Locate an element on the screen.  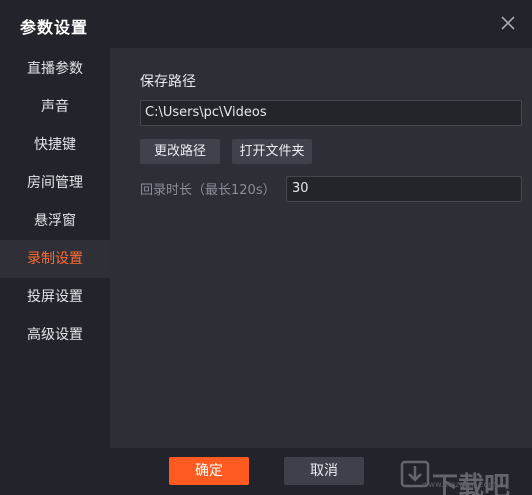
watermark-url: www.xiazaiba.com is located at coordinates (459, 484).